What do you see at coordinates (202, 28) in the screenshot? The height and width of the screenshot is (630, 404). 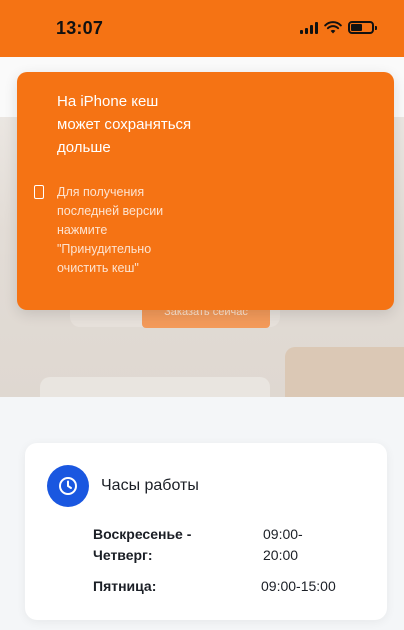 I see `status-bar: 13:07` at bounding box center [202, 28].